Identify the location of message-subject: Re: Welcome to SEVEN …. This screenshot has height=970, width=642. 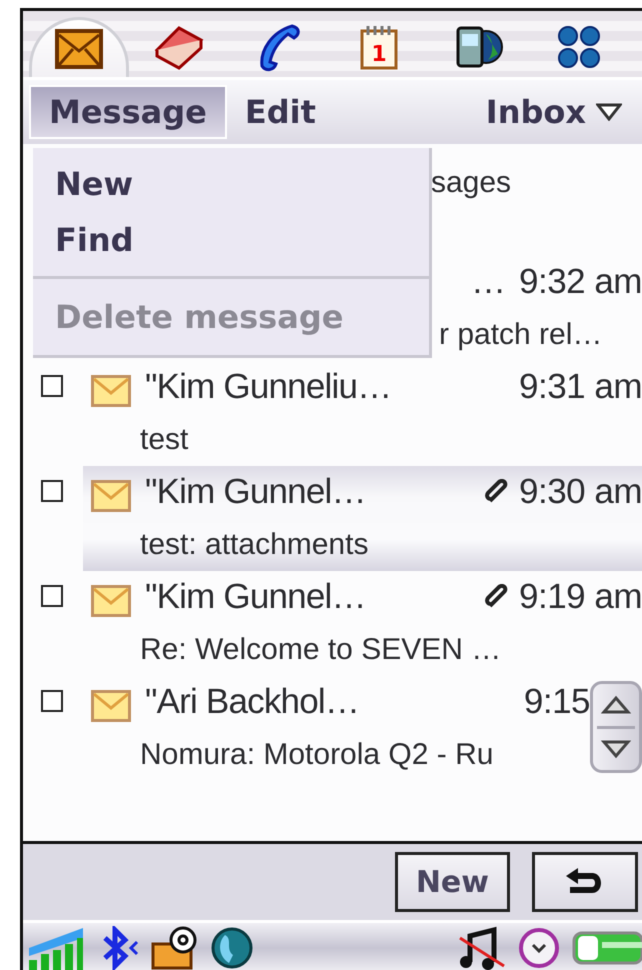
(321, 649).